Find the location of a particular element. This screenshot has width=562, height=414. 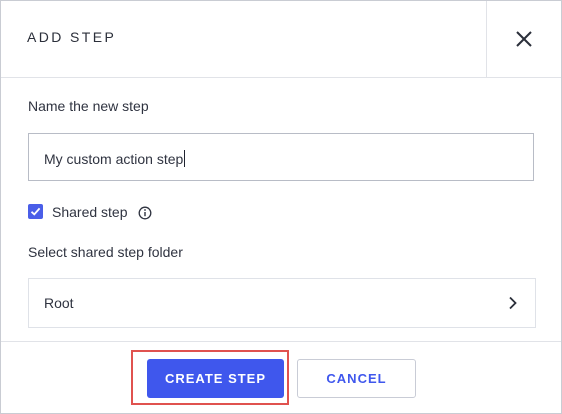

step-name-input: My custom action step is located at coordinates (281, 157).